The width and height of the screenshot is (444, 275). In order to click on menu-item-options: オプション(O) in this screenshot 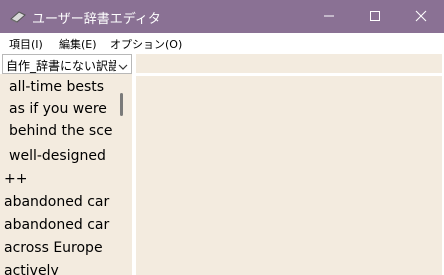, I will do `click(146, 44)`.